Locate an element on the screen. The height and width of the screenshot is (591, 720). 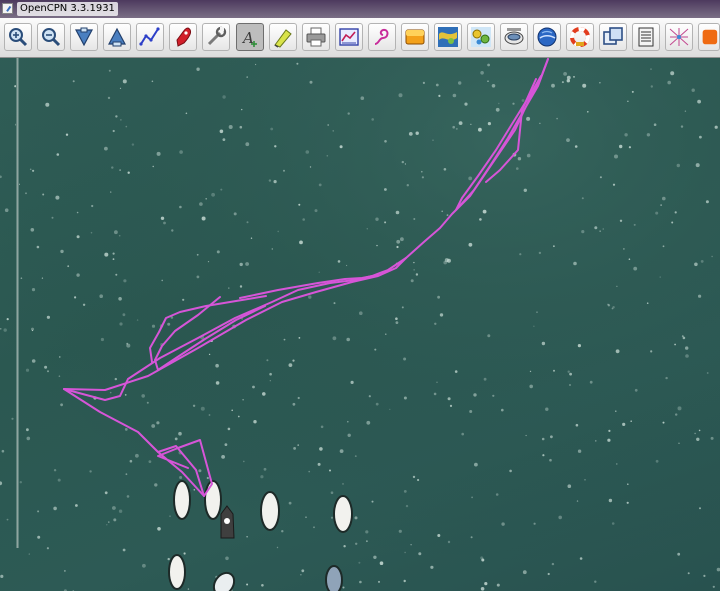
tides-button is located at coordinates (514, 37).